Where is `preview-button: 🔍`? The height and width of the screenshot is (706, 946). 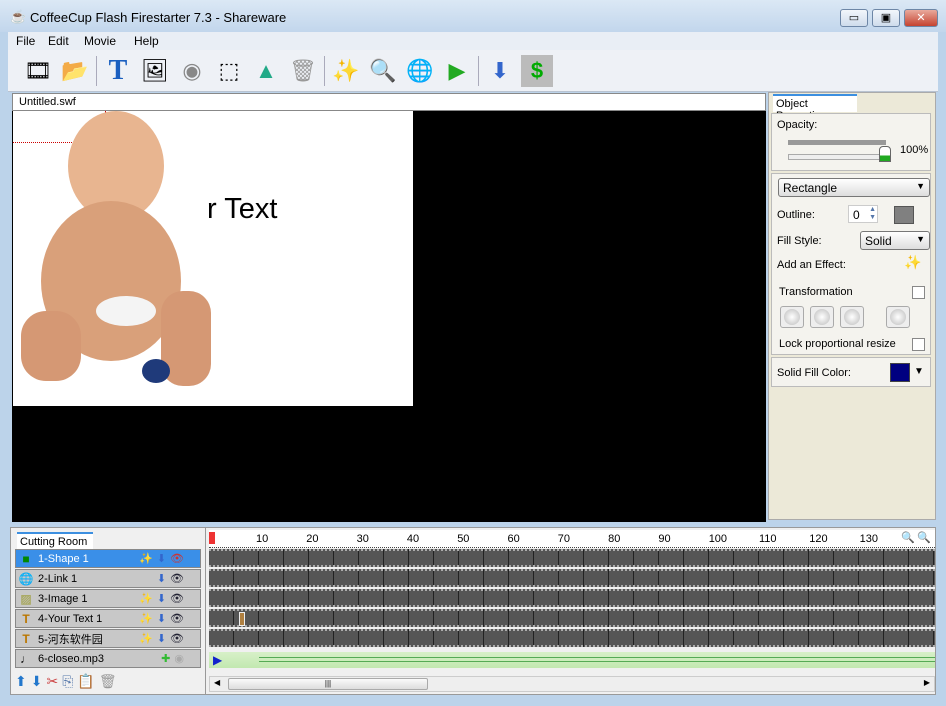
preview-button: 🔍 is located at coordinates (383, 71).